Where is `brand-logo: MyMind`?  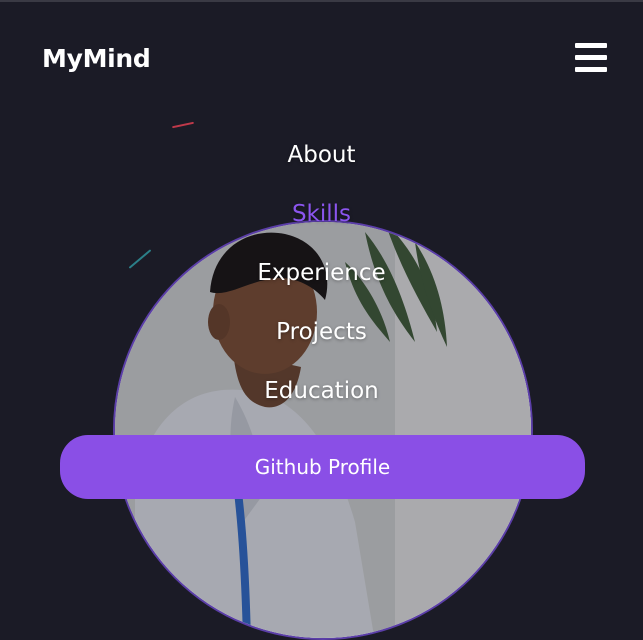
brand-logo: MyMind is located at coordinates (96, 58).